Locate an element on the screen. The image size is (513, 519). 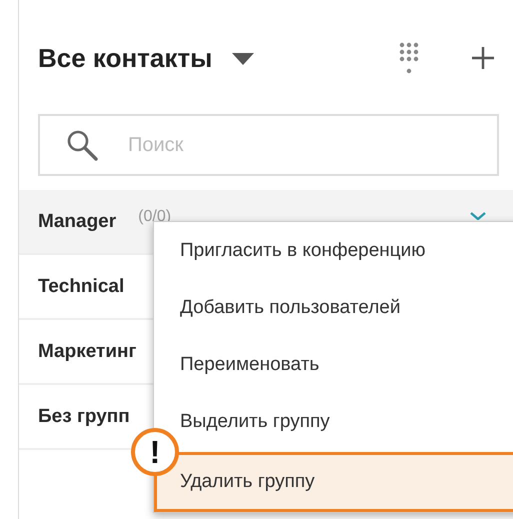
group-count: (0/0) is located at coordinates (155, 217).